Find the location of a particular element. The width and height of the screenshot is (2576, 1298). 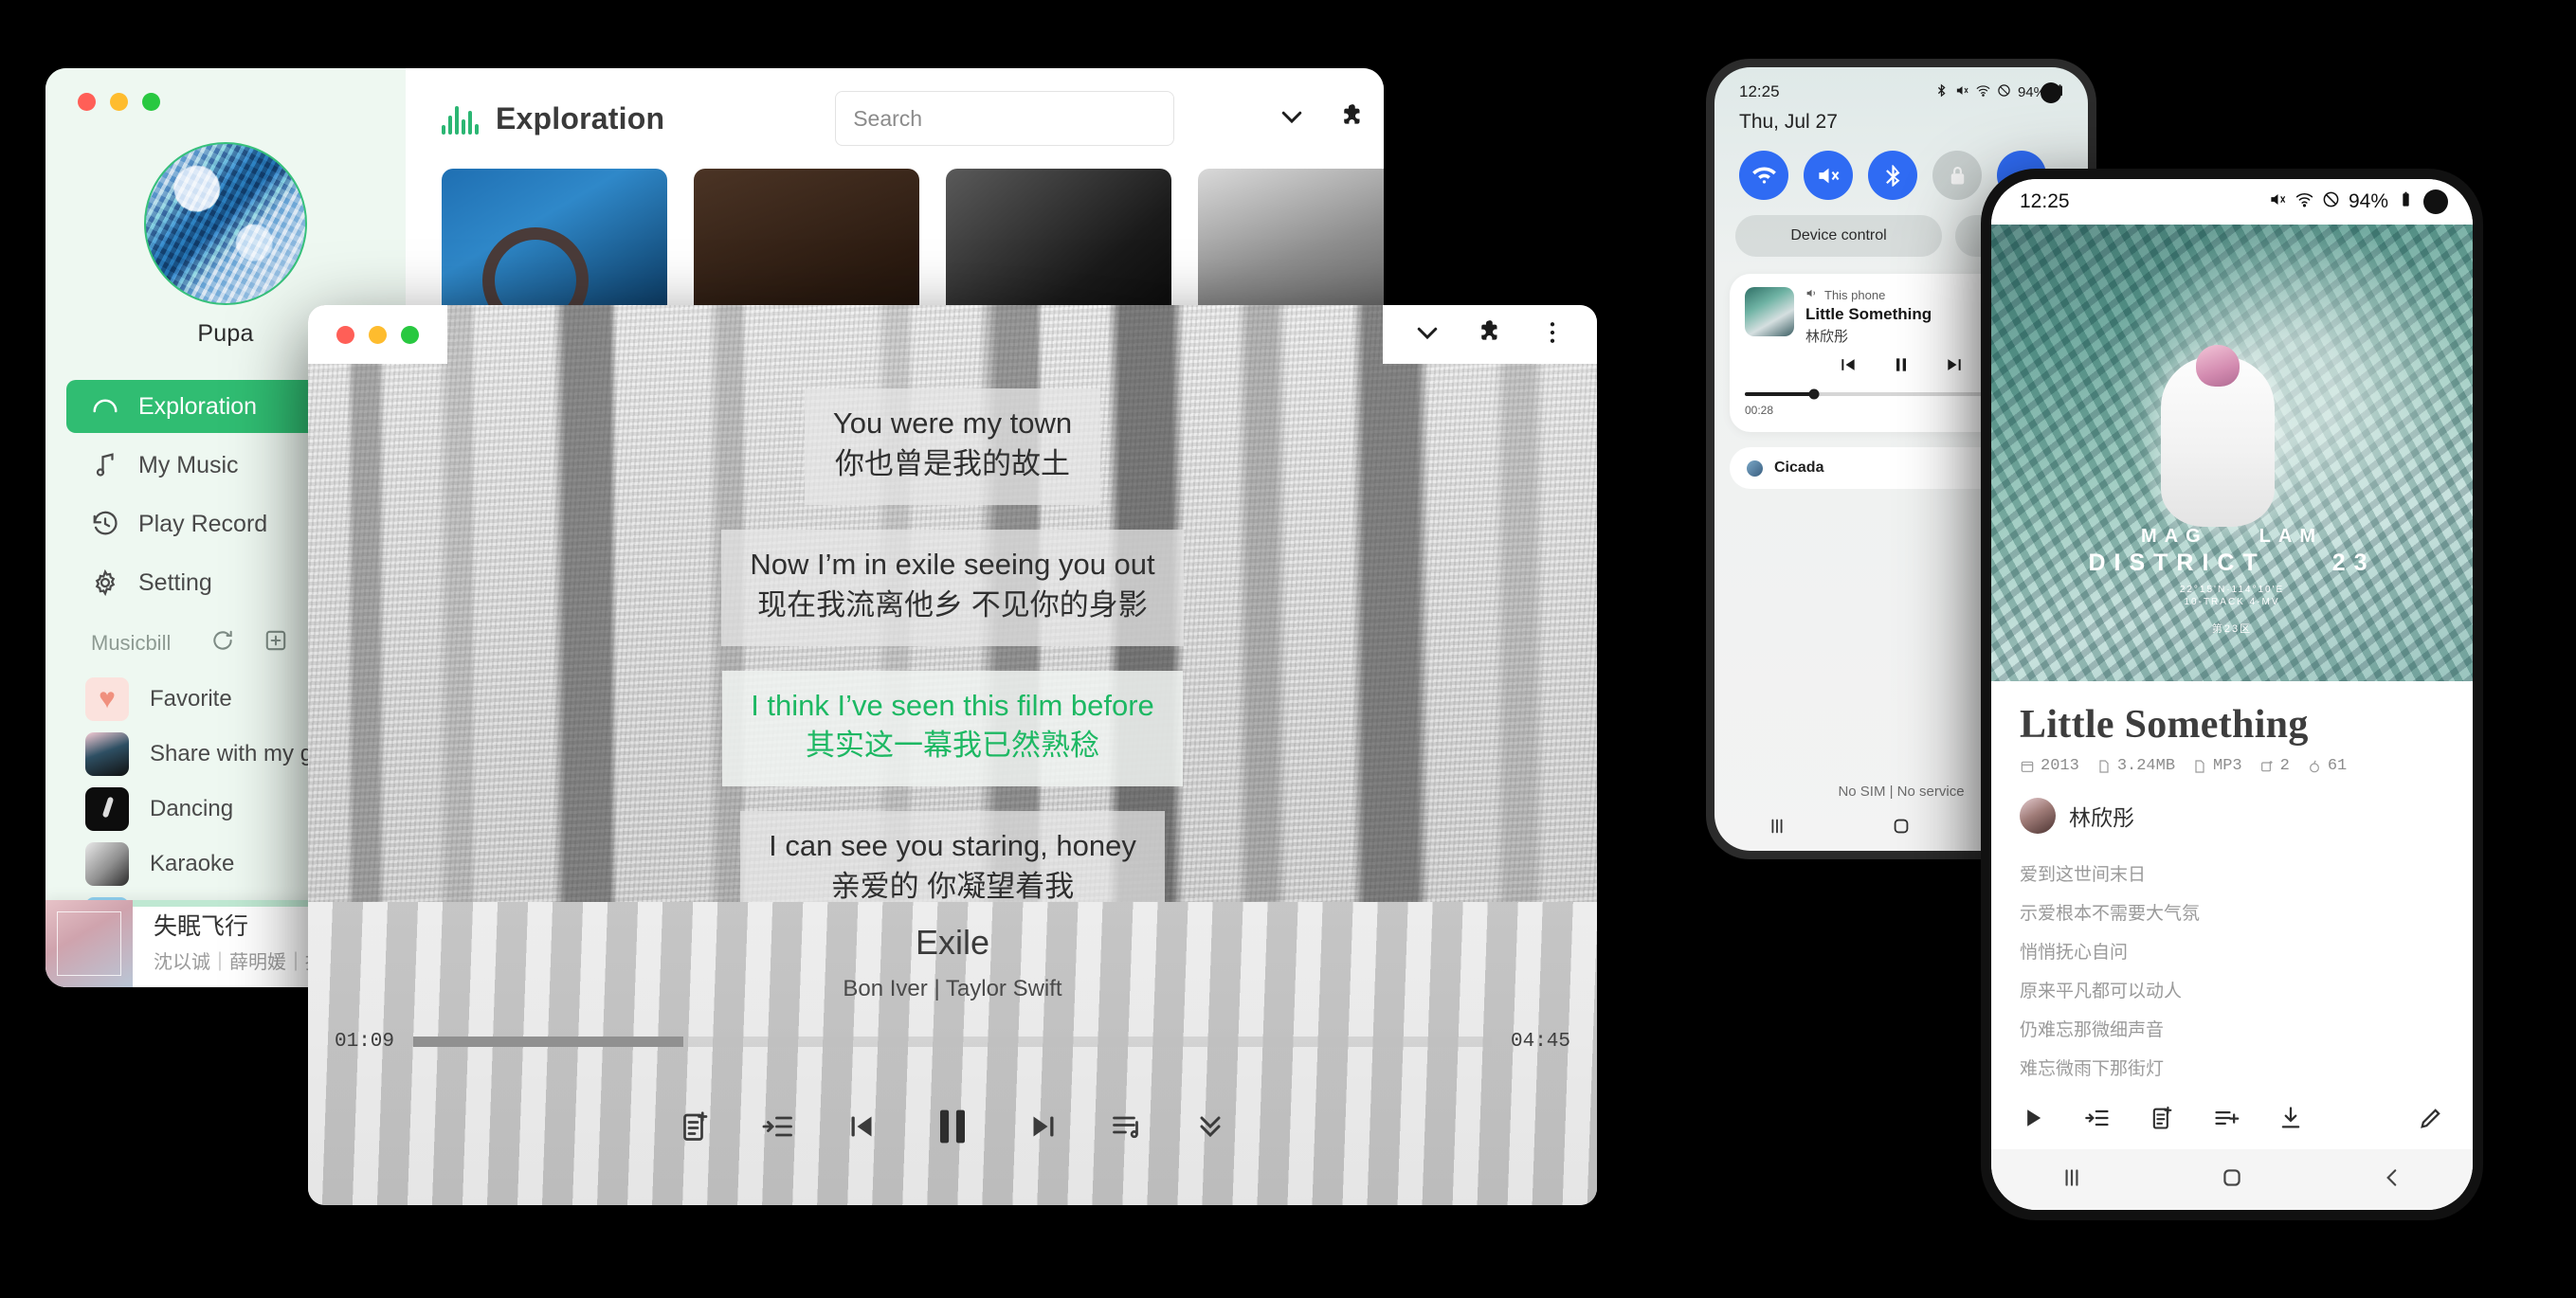

cicada-app-icon is located at coordinates (1755, 468).